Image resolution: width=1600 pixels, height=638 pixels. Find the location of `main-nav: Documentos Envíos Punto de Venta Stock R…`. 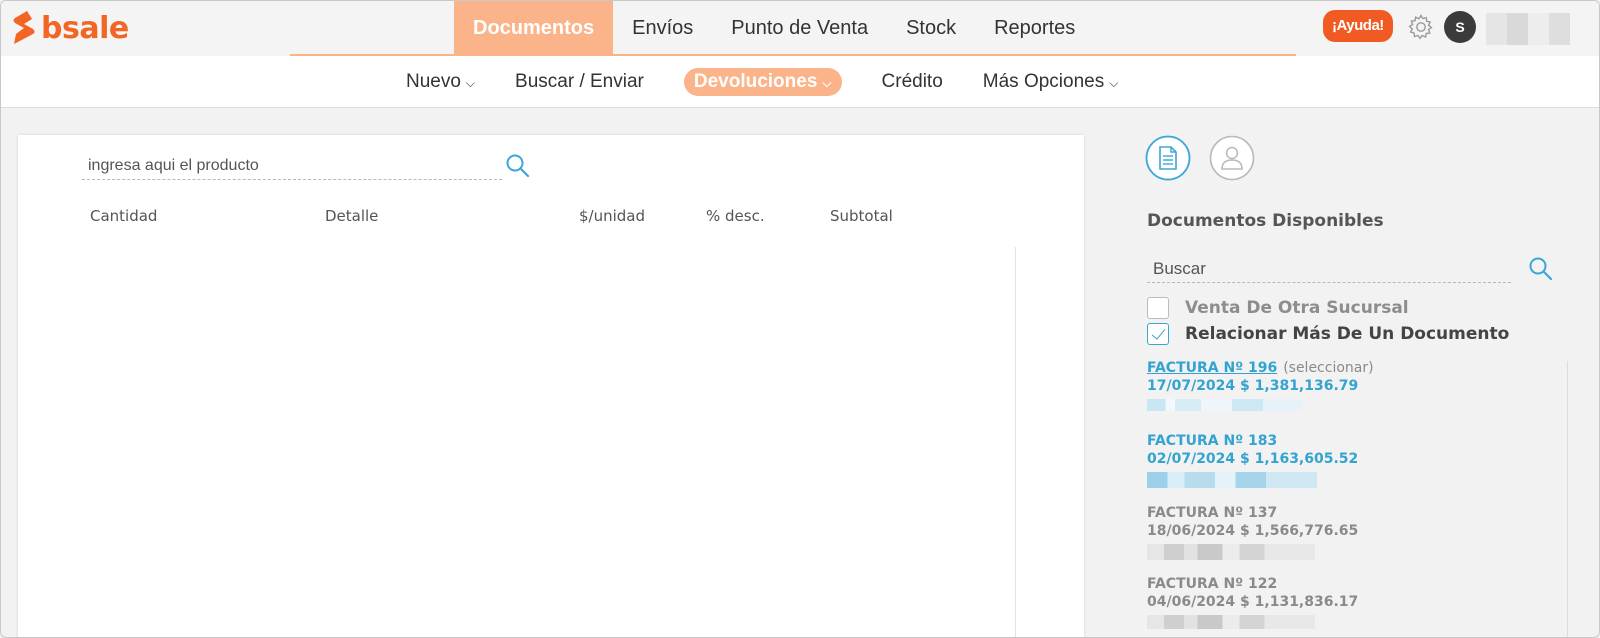

main-nav: Documentos Envíos Punto de Venta Stock R… is located at coordinates (774, 28).